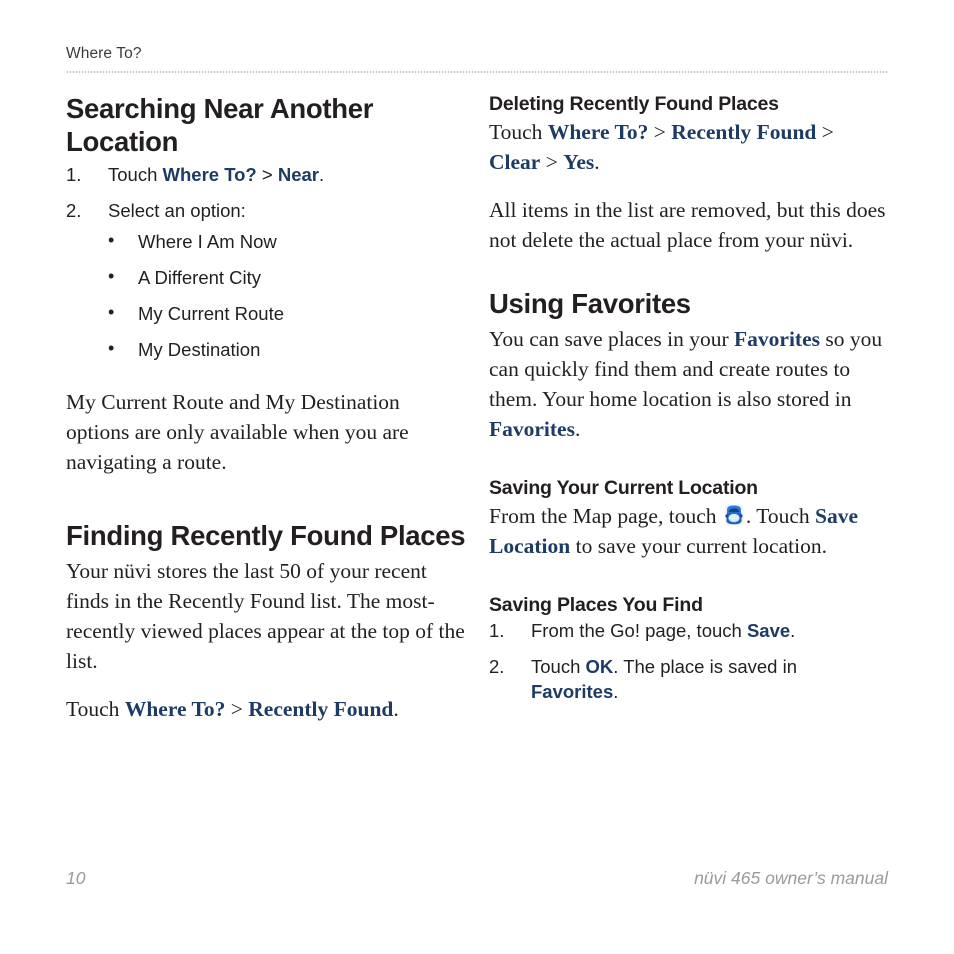  What do you see at coordinates (266, 535) in the screenshot?
I see `section-heading-finding-recently-found-places: Finding Recently Found Places` at bounding box center [266, 535].